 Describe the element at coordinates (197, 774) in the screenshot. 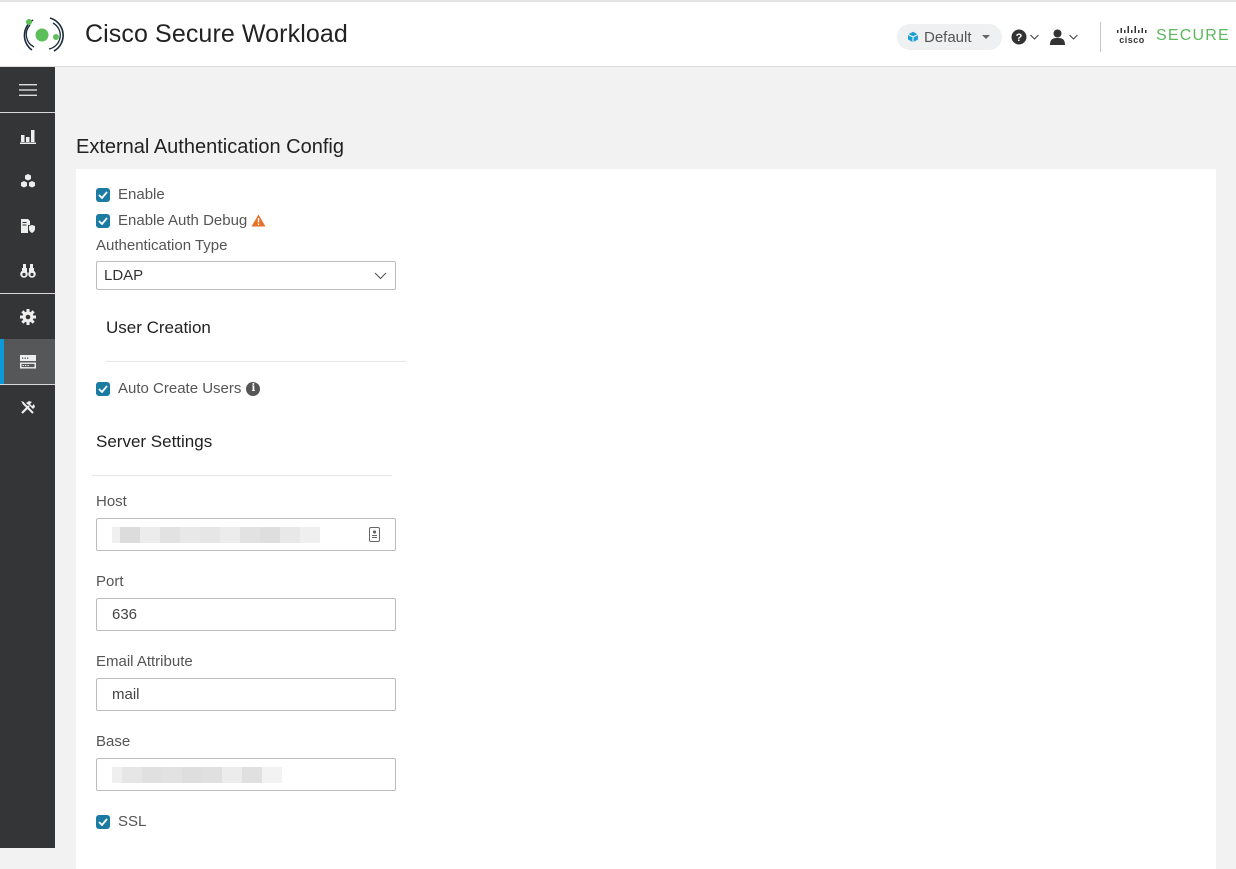

I see `base-value-redacted` at that location.